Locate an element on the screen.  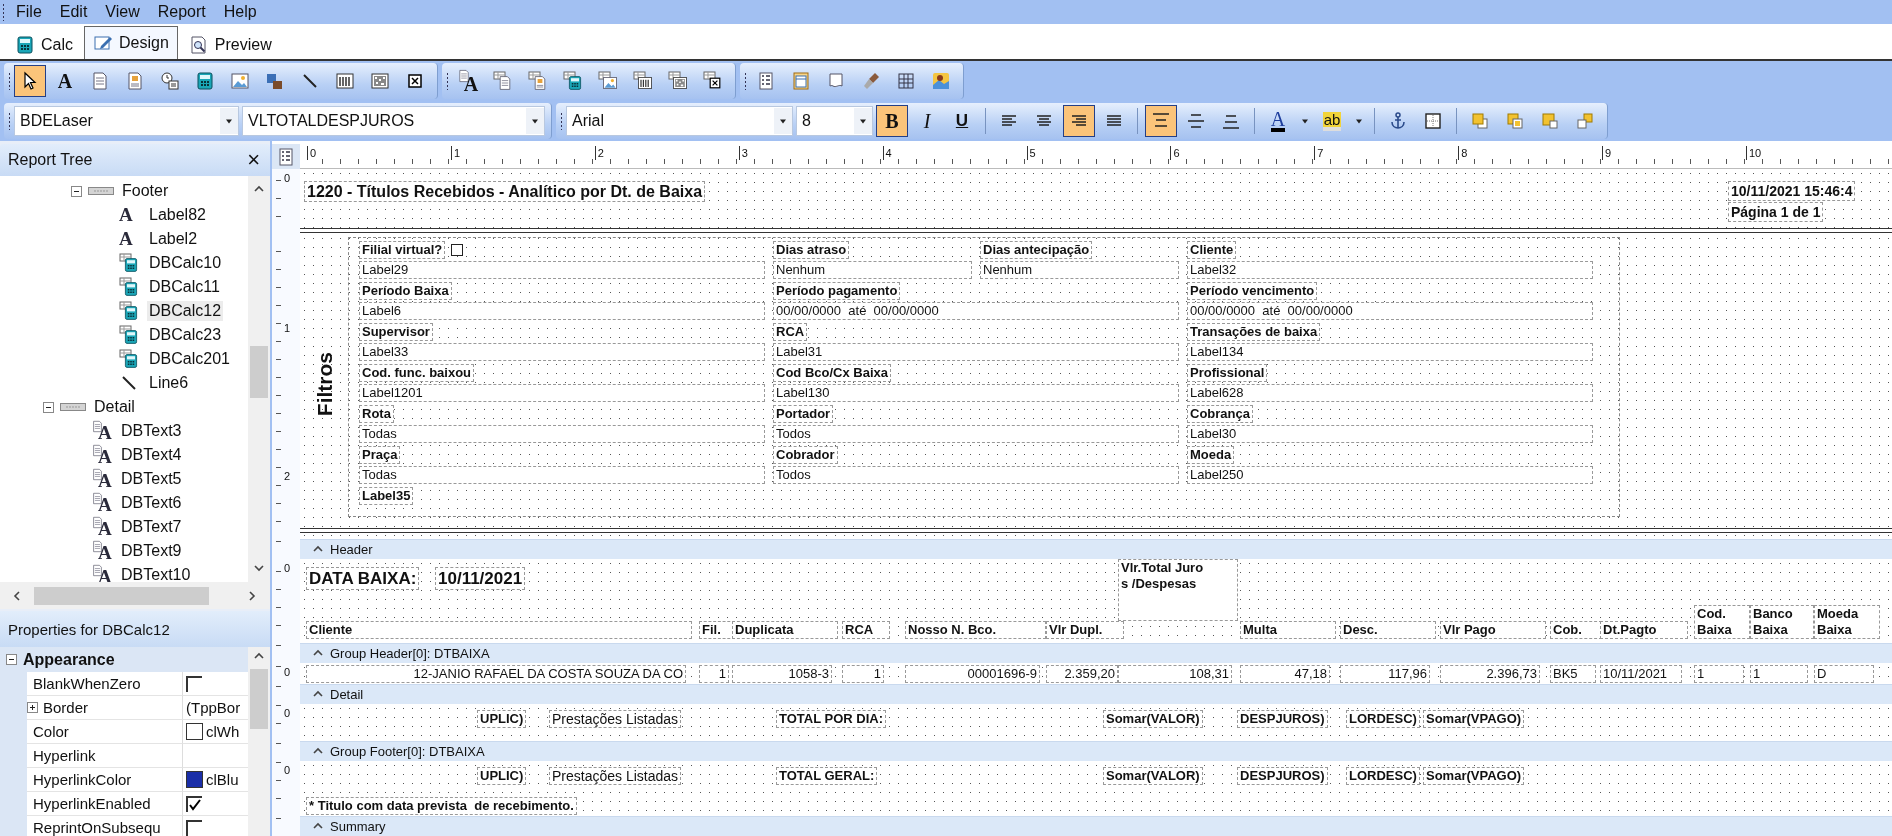
tree-item: Label2 is located at coordinates (173, 239).